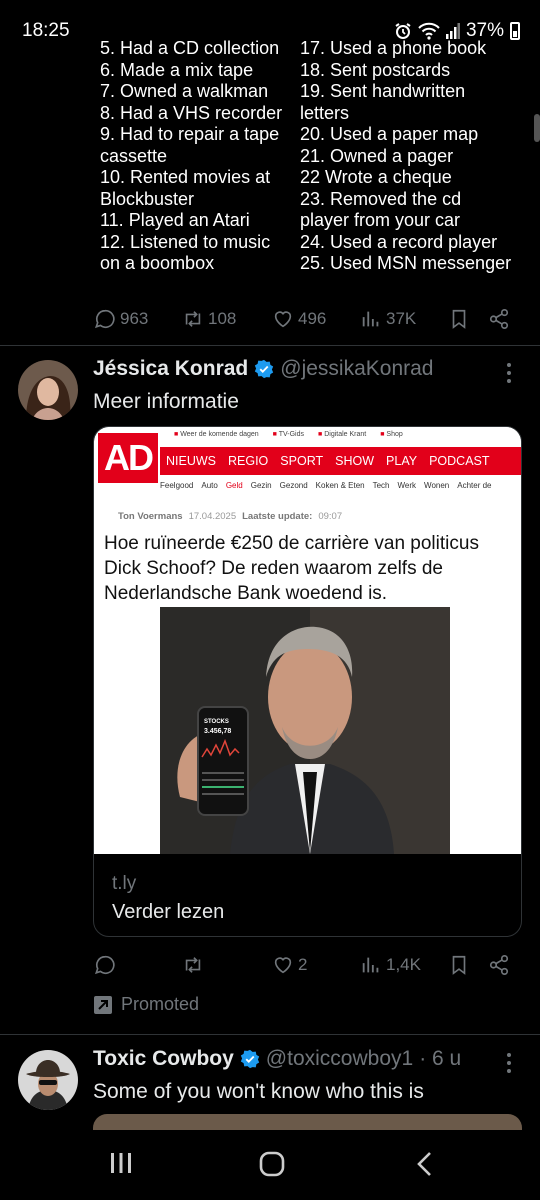 Image resolution: width=540 pixels, height=1200 pixels. Describe the element at coordinates (399, 241) in the screenshot. I see `list-item: 24. Used a record player` at that location.